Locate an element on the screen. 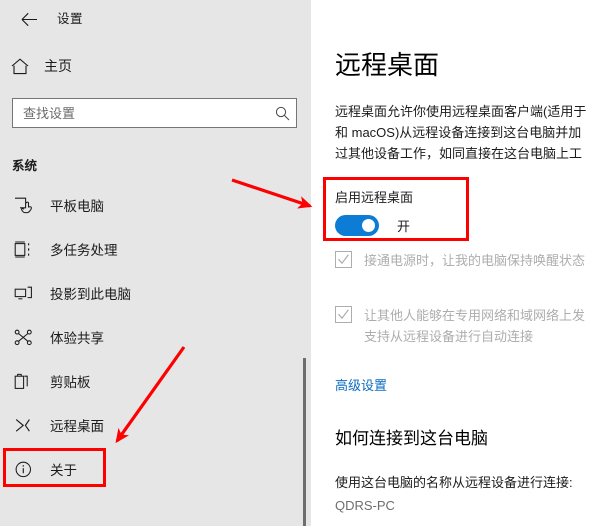  search-icon is located at coordinates (282, 113).